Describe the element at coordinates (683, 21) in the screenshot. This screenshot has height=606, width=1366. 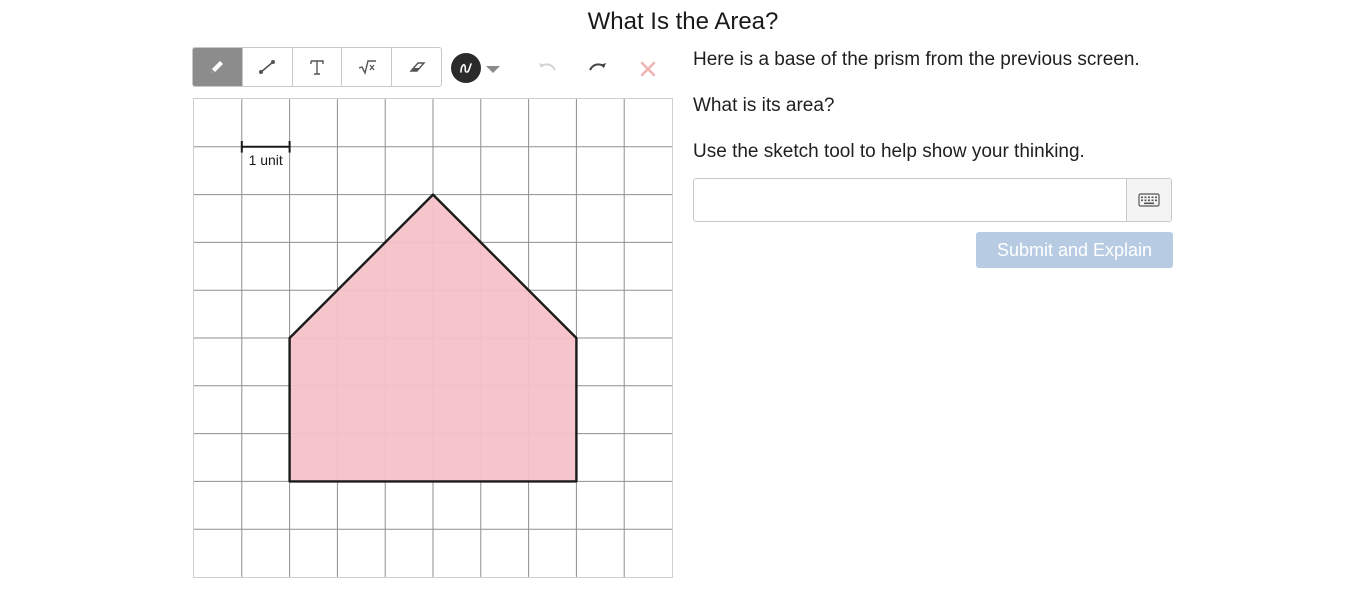
I see `page-title: What Is the Area?` at that location.